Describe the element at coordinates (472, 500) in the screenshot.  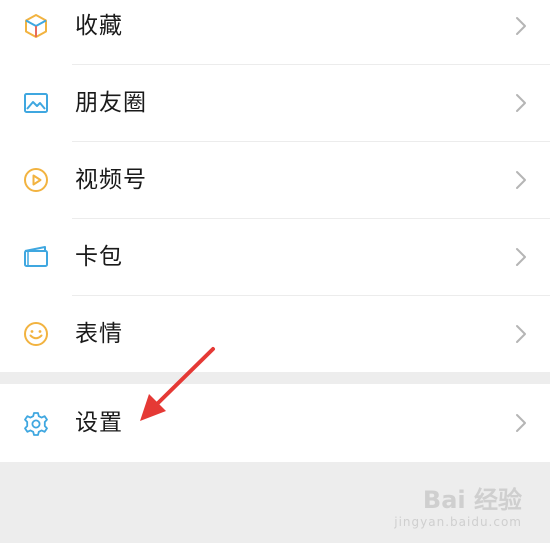
I see `watermark-main: Bai 经验` at that location.